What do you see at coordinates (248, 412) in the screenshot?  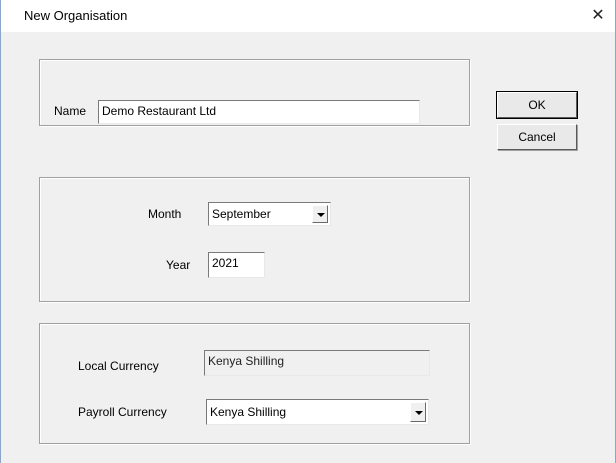 I see `payroll-currency-value: Kenya Shilling` at bounding box center [248, 412].